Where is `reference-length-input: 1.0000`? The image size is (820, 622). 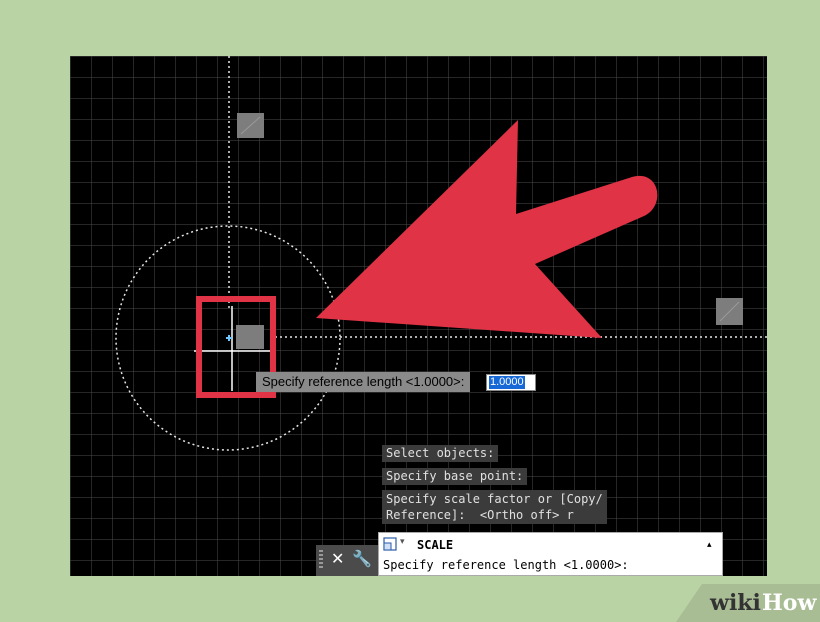 reference-length-input: 1.0000 is located at coordinates (511, 382).